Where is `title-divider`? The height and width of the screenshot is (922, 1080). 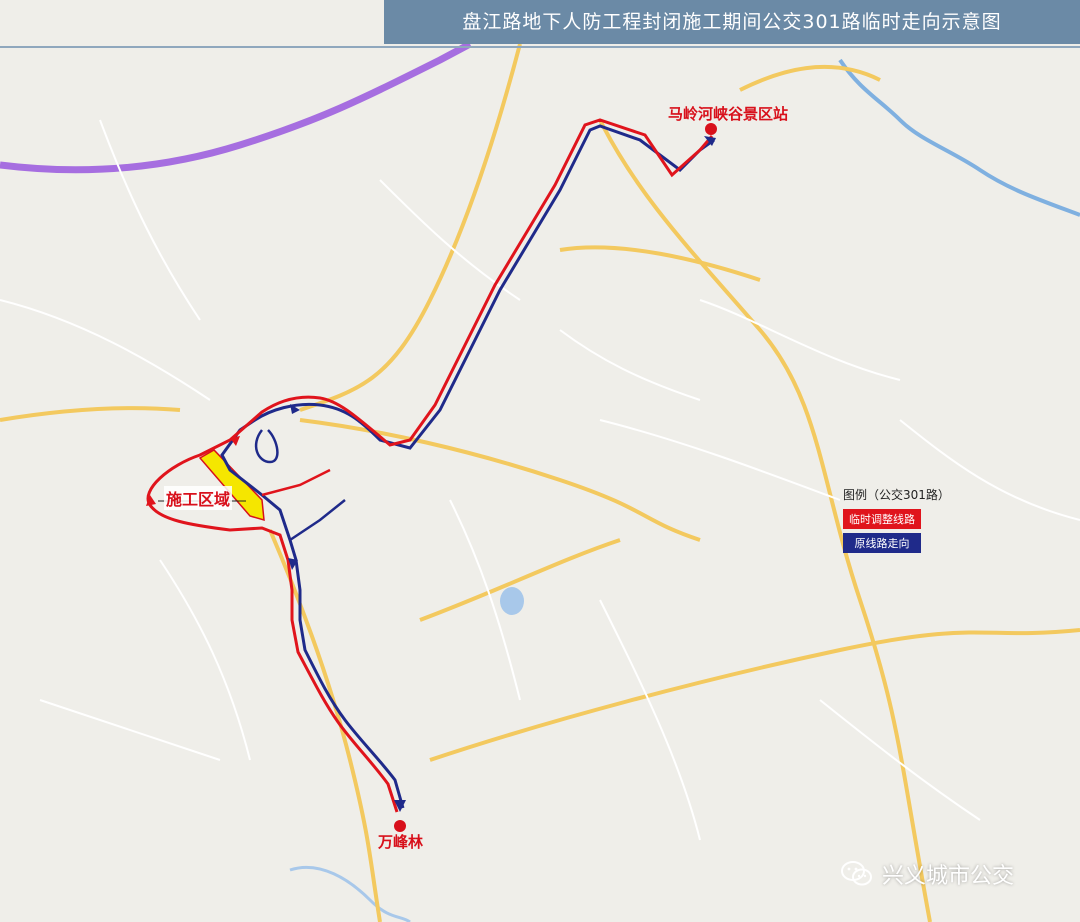
title-divider is located at coordinates (540, 47).